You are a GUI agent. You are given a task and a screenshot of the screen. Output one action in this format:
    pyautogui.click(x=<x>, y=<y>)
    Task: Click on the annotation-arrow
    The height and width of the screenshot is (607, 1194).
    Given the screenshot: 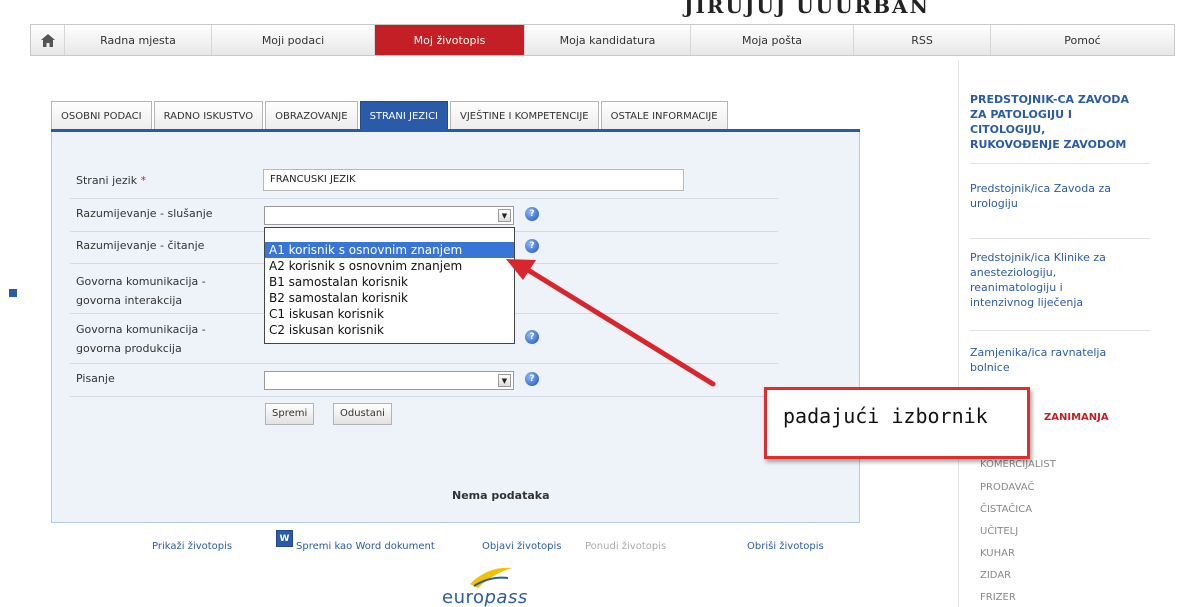 What is the action you would take?
    pyautogui.click(x=611, y=323)
    